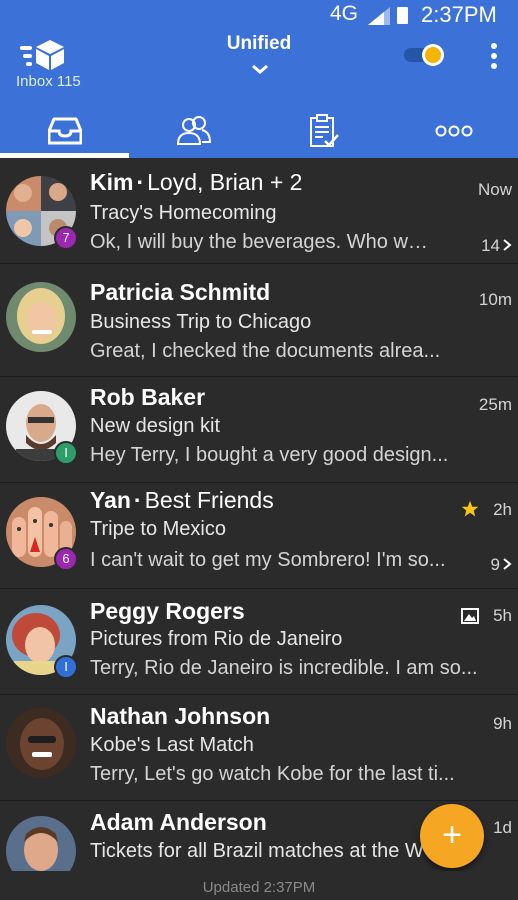 Image resolution: width=518 pixels, height=900 pixels. What do you see at coordinates (259, 885) in the screenshot?
I see `sync-status: Updated 2:37PM` at bounding box center [259, 885].